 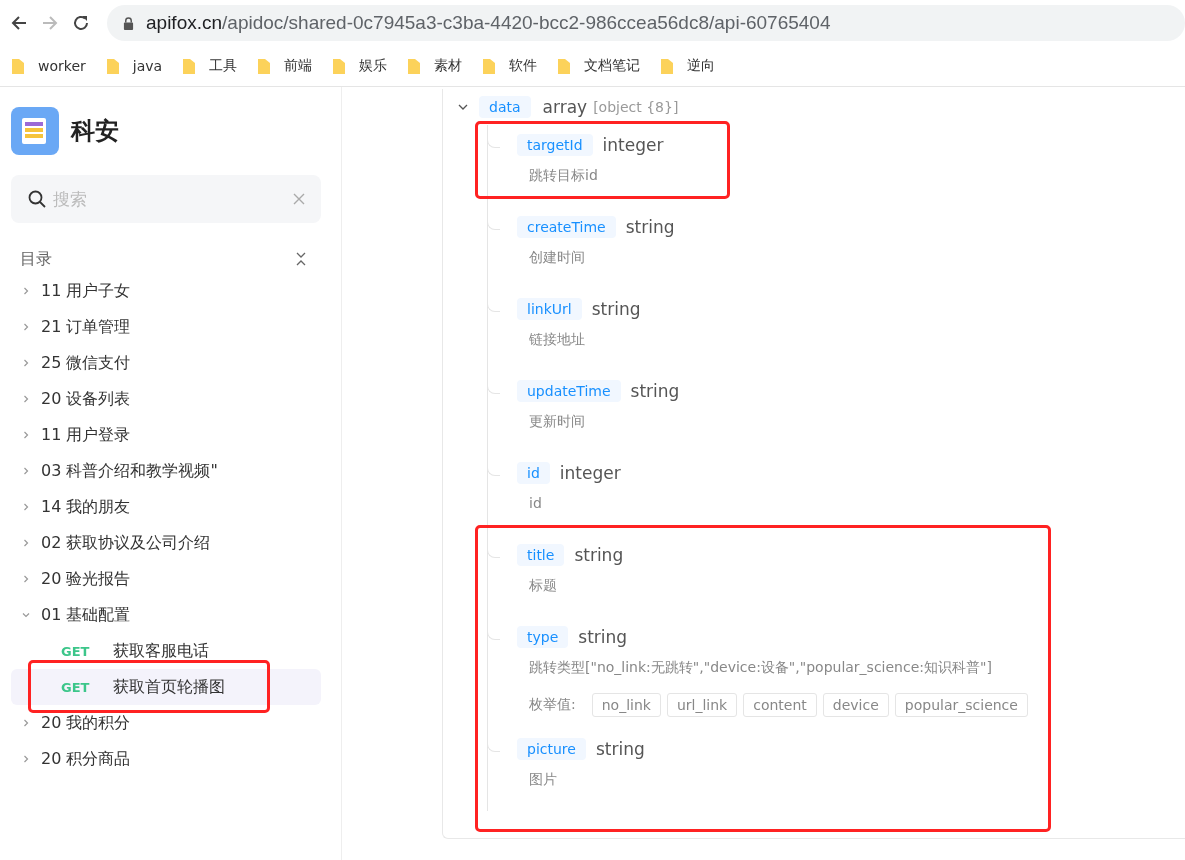 I want to click on folder-label: 20 积分商品, so click(x=86, y=759).